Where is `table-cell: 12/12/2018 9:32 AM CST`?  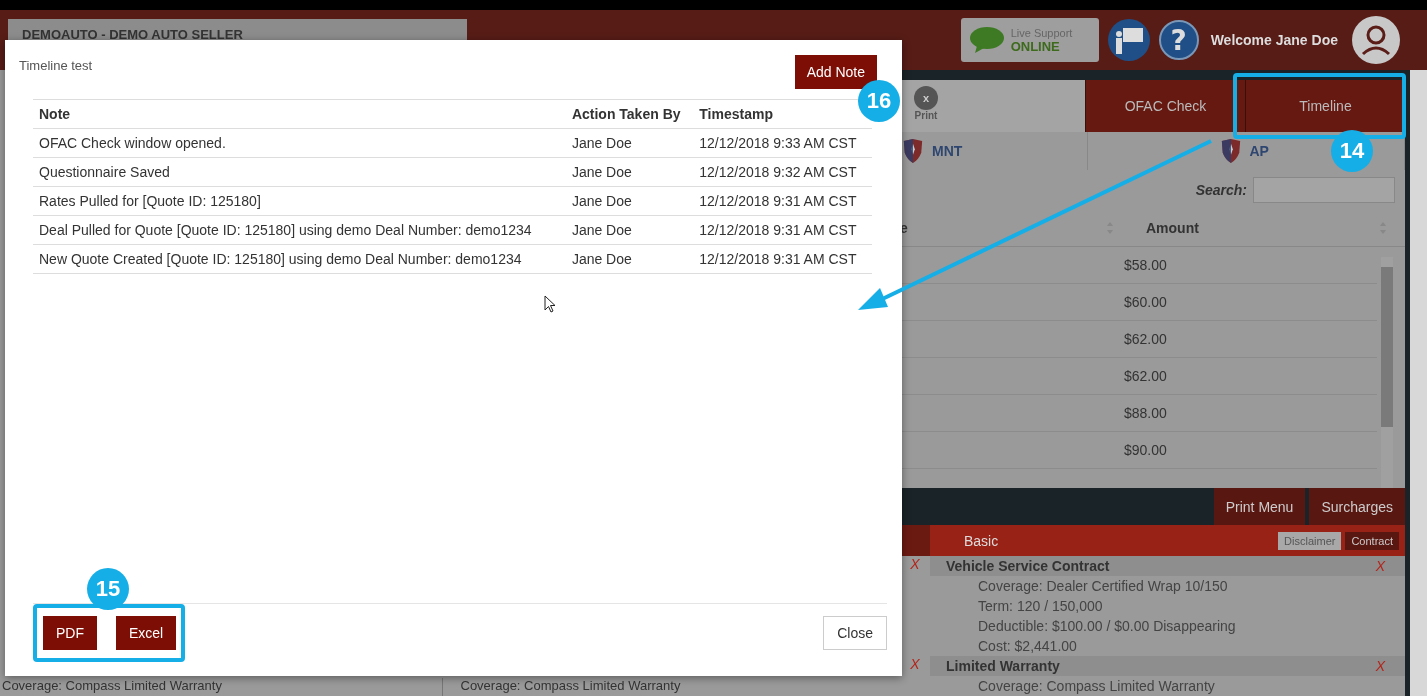 table-cell: 12/12/2018 9:32 AM CST is located at coordinates (782, 172).